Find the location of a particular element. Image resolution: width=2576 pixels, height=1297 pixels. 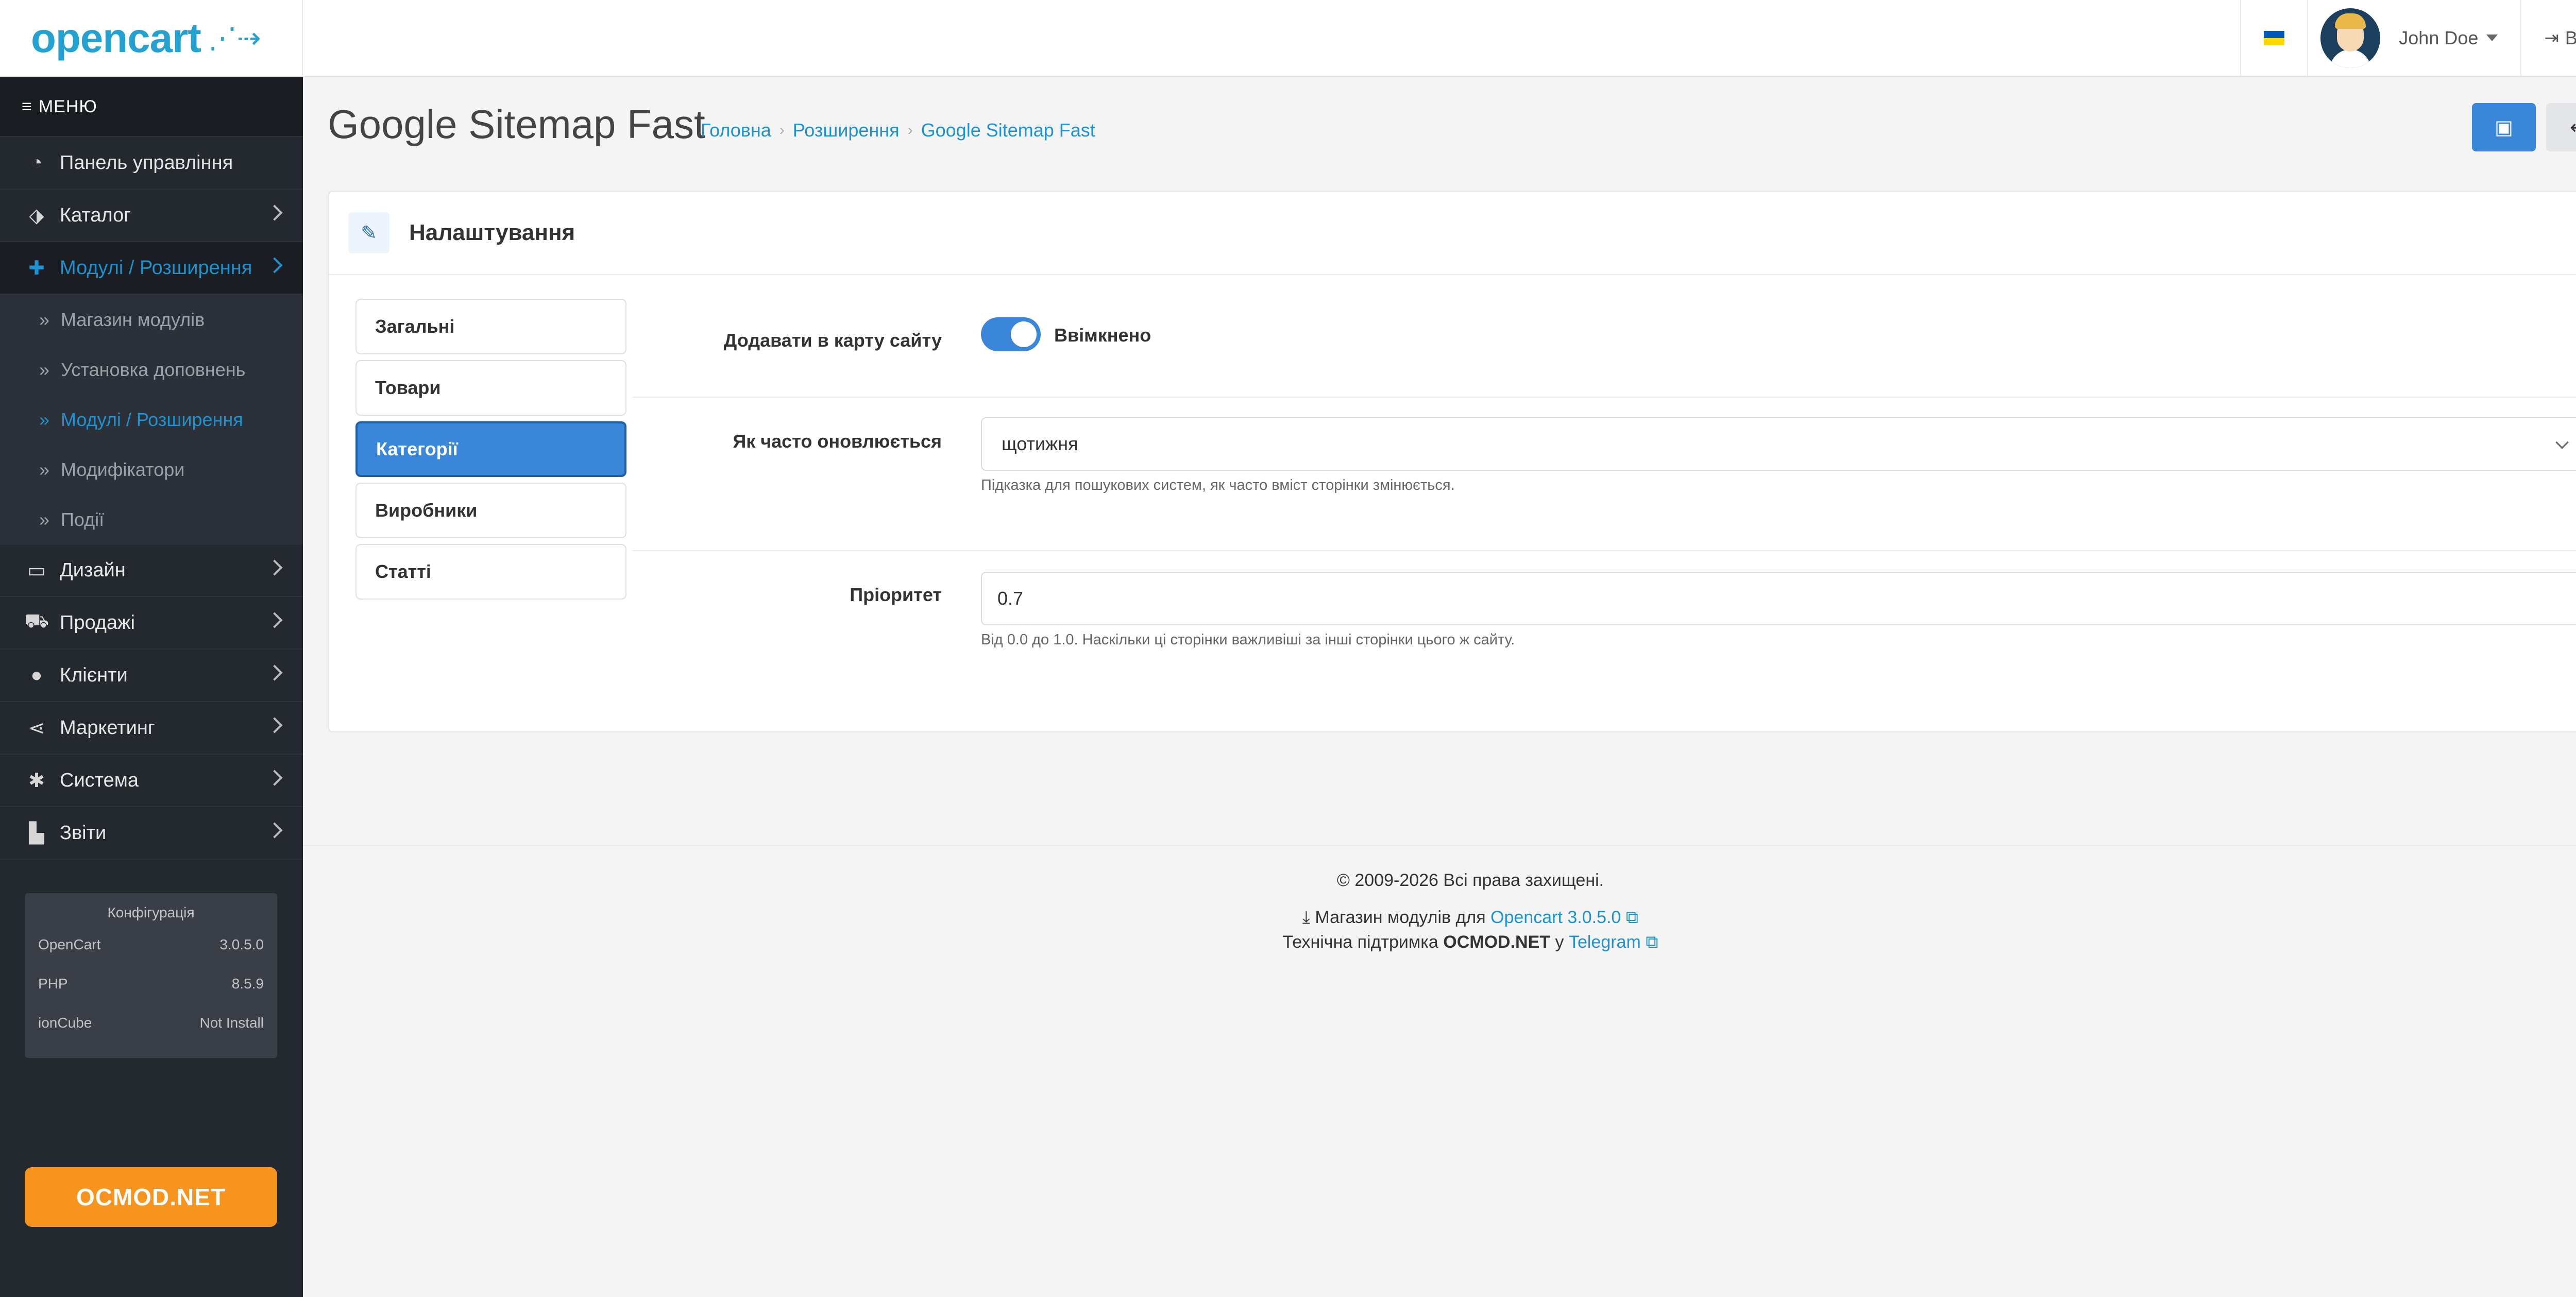

logout-button: ⇥ Вихід is located at coordinates (2548, 38).